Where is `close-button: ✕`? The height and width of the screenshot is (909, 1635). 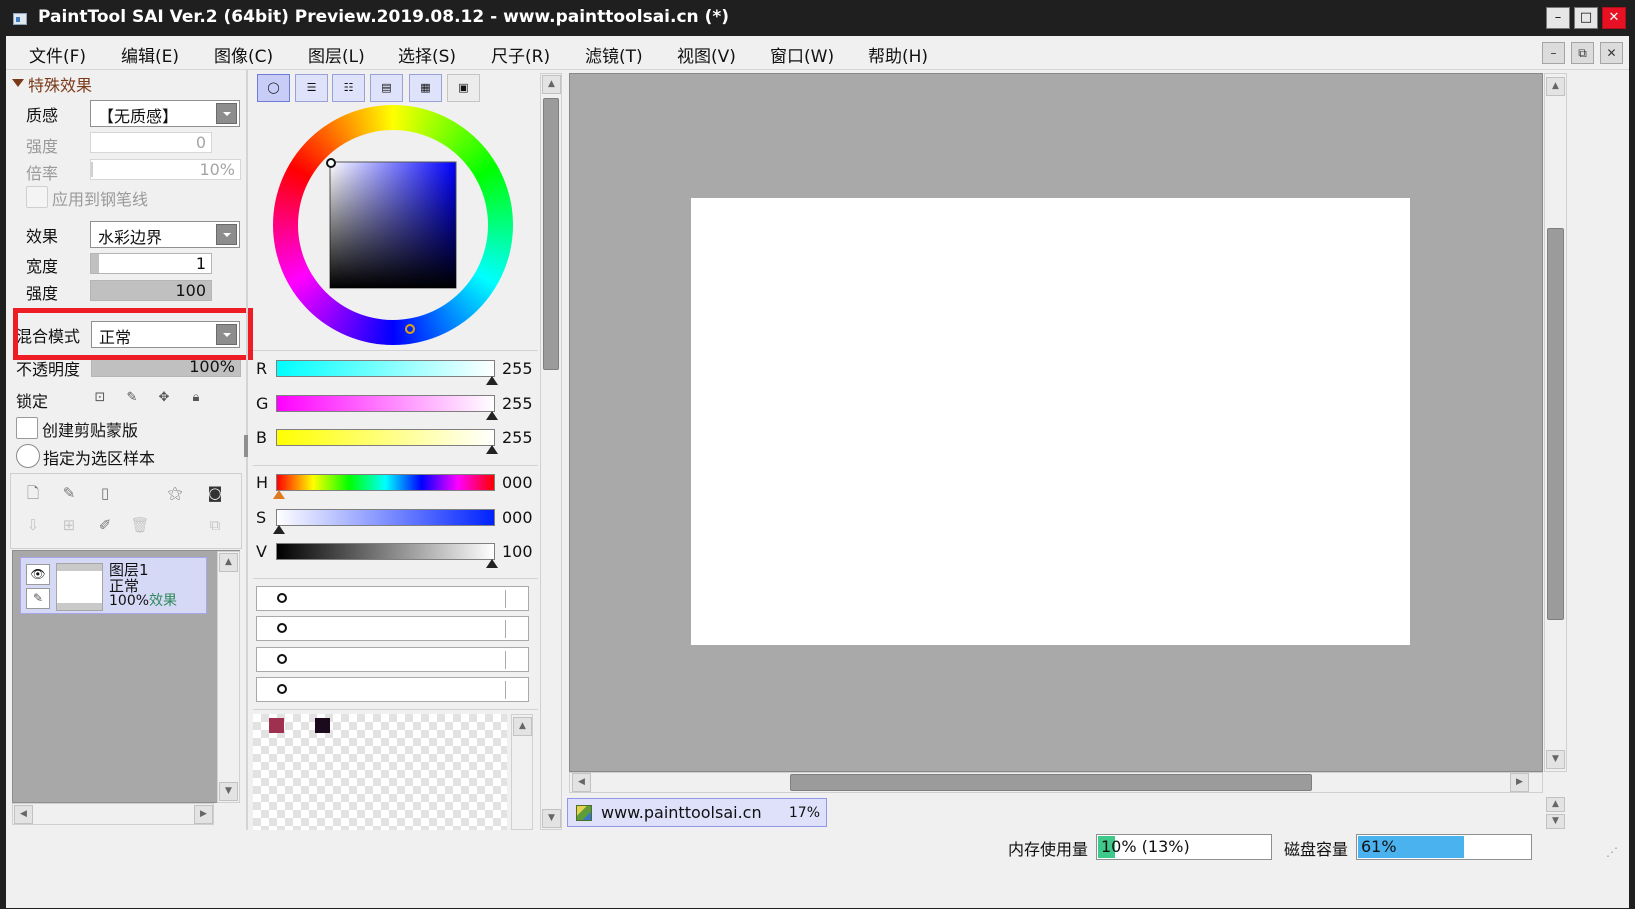 close-button: ✕ is located at coordinates (1614, 18).